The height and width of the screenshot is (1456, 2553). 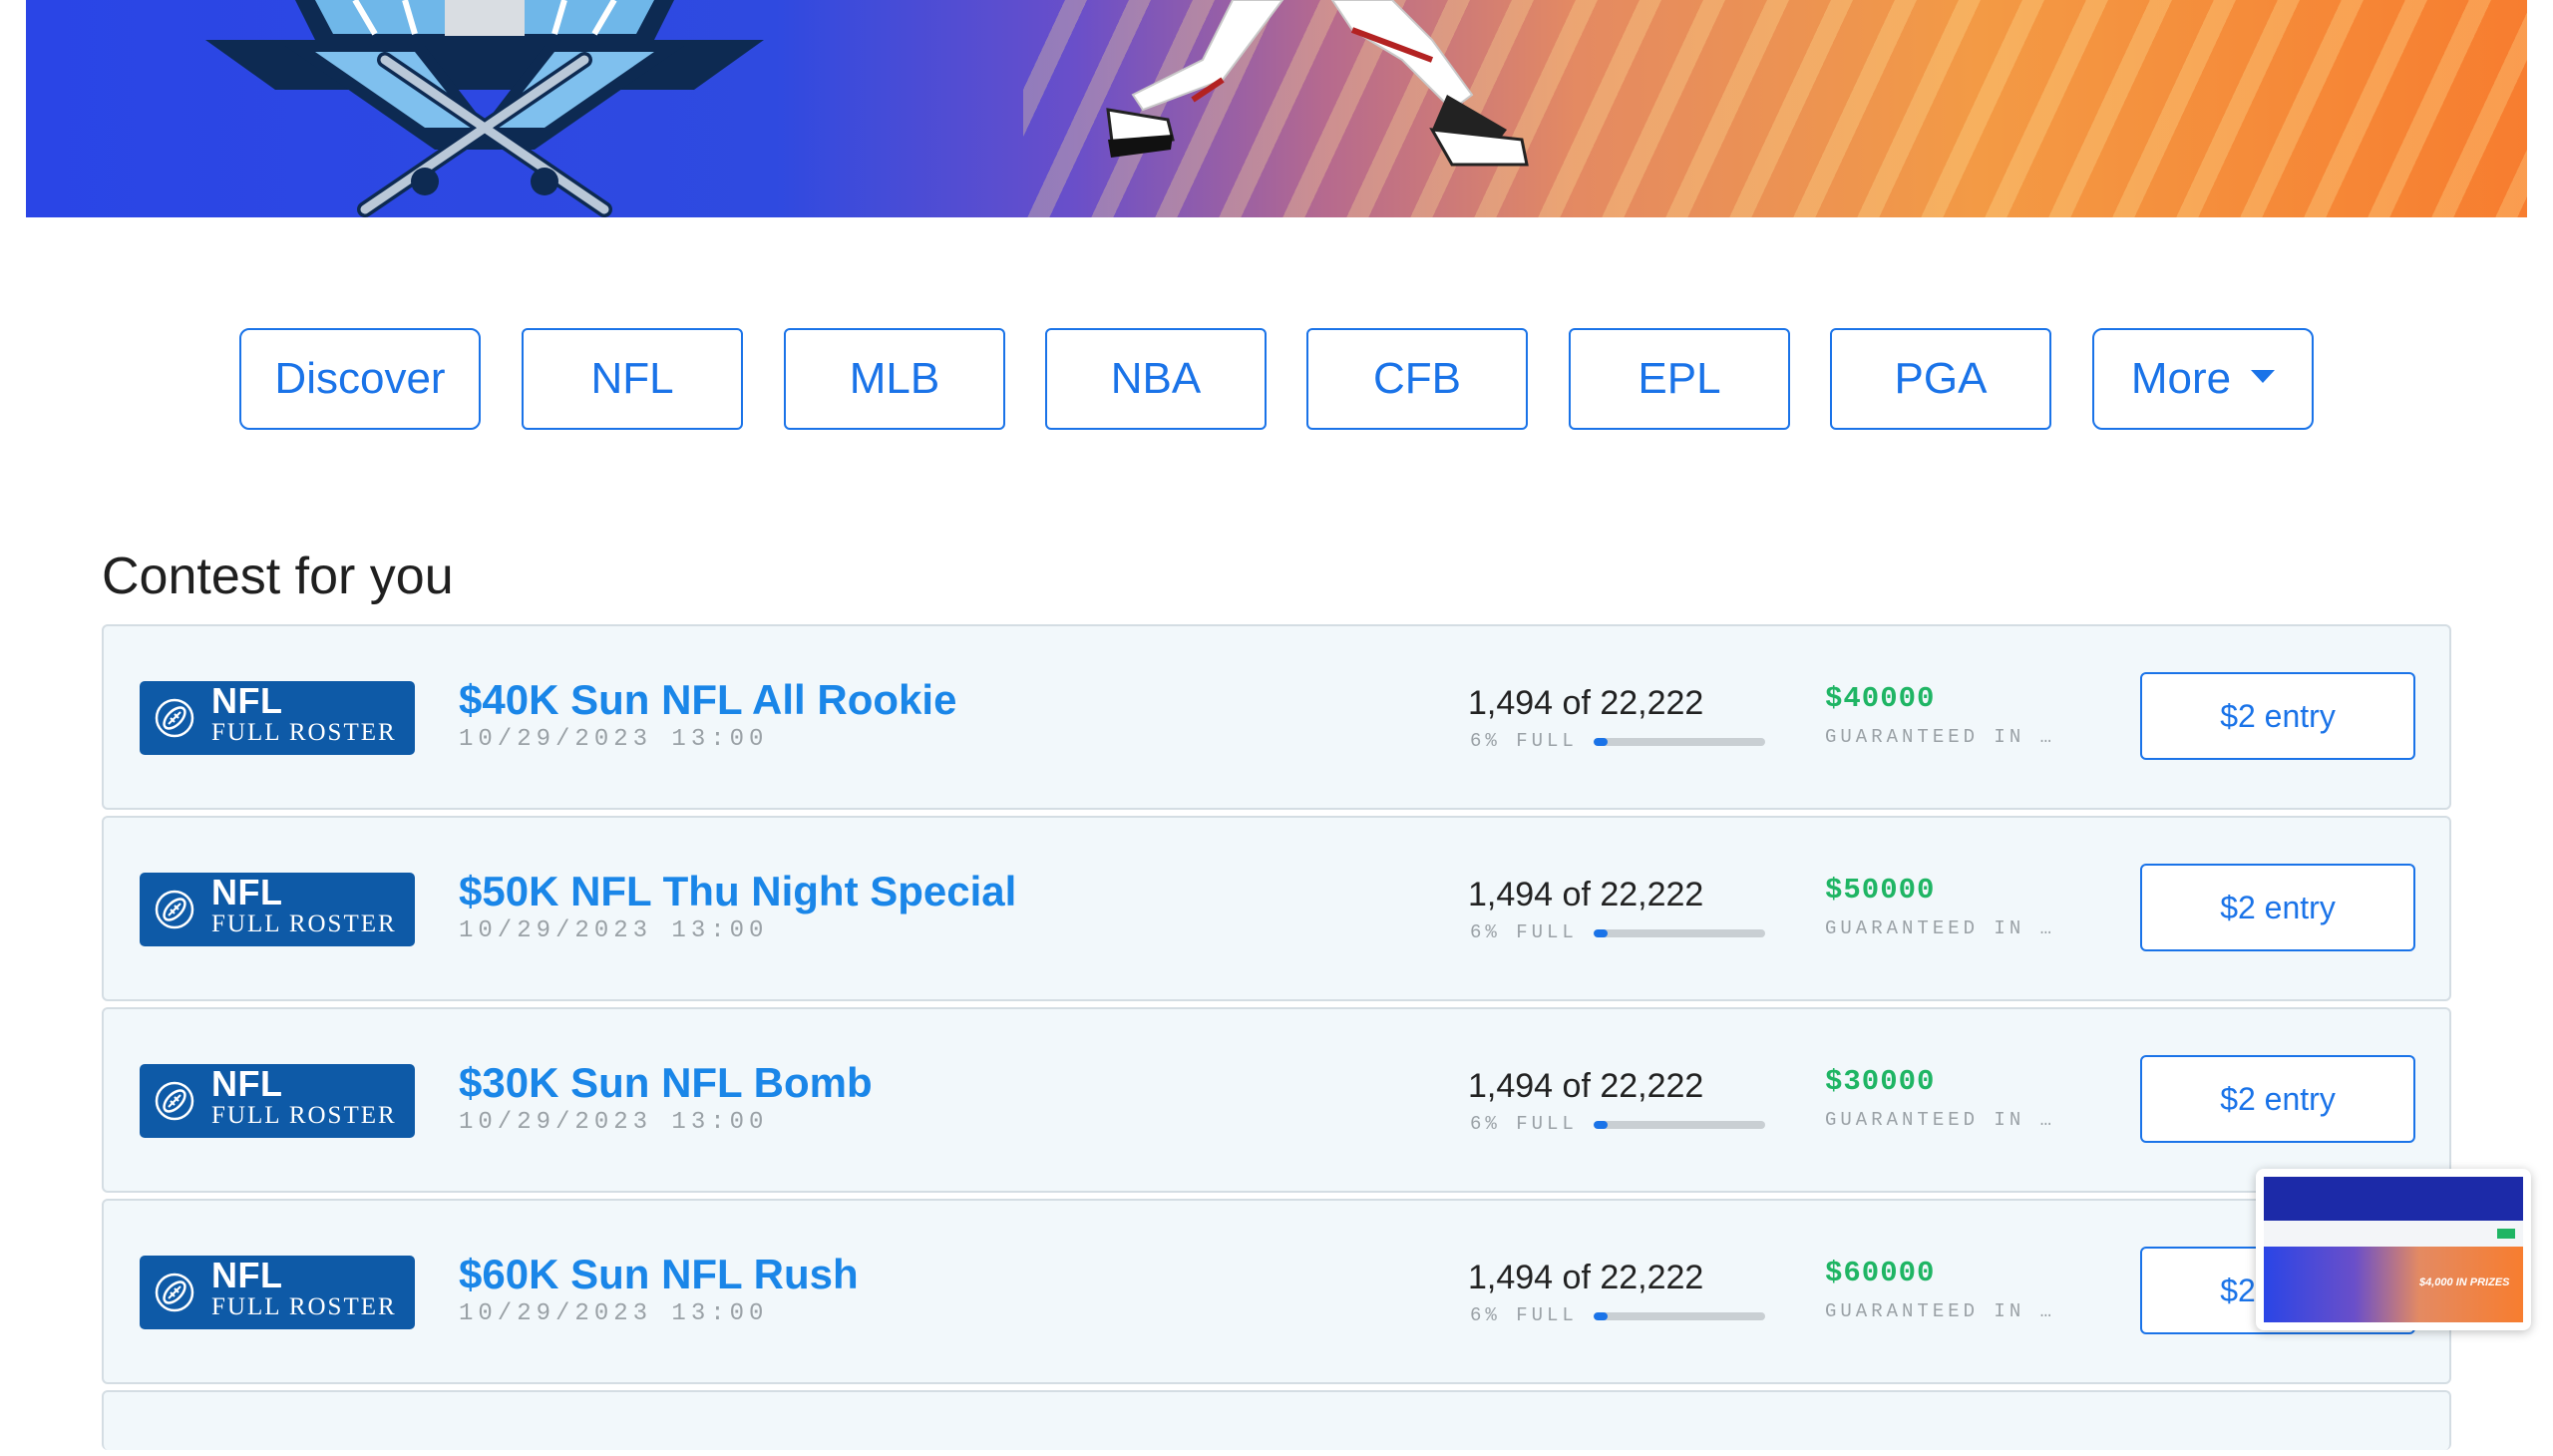 I want to click on contest-title: $60K Sun NFL Rush, so click(x=659, y=1274).